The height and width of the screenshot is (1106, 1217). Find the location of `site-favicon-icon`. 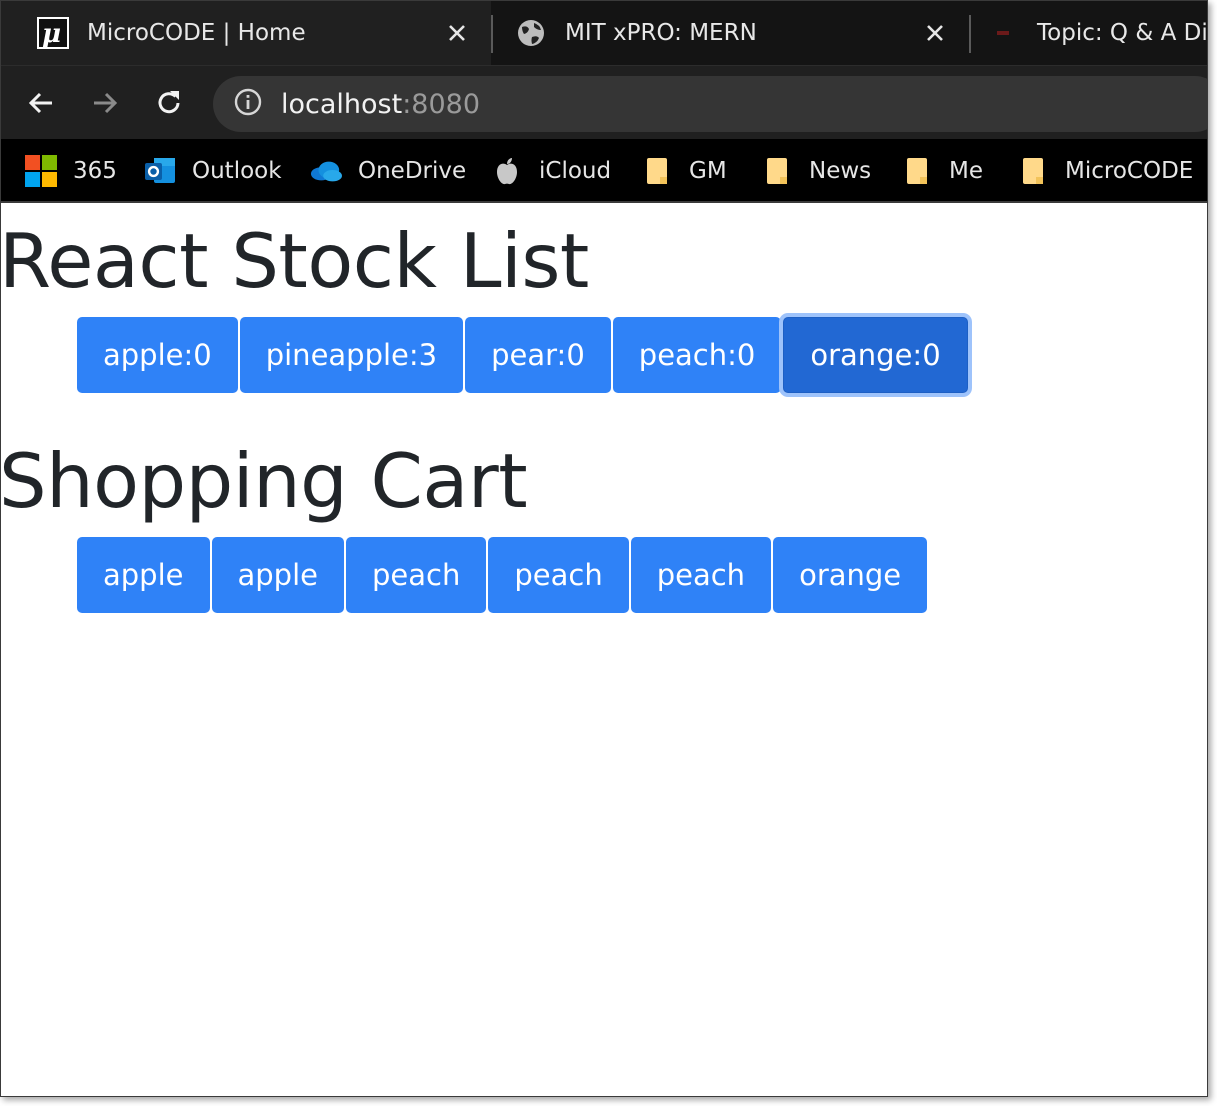

site-favicon-icon is located at coordinates (1003, 33).